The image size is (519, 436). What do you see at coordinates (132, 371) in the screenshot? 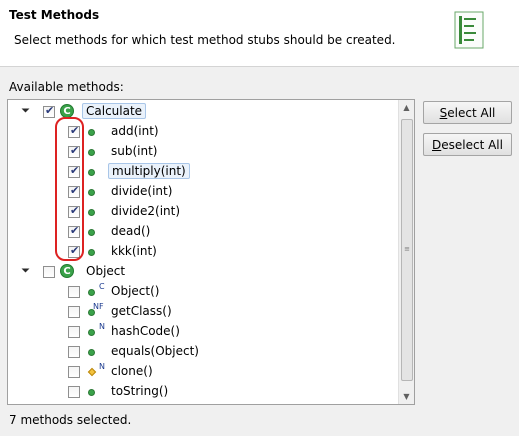
I see `tree-label-clone: clone()` at bounding box center [132, 371].